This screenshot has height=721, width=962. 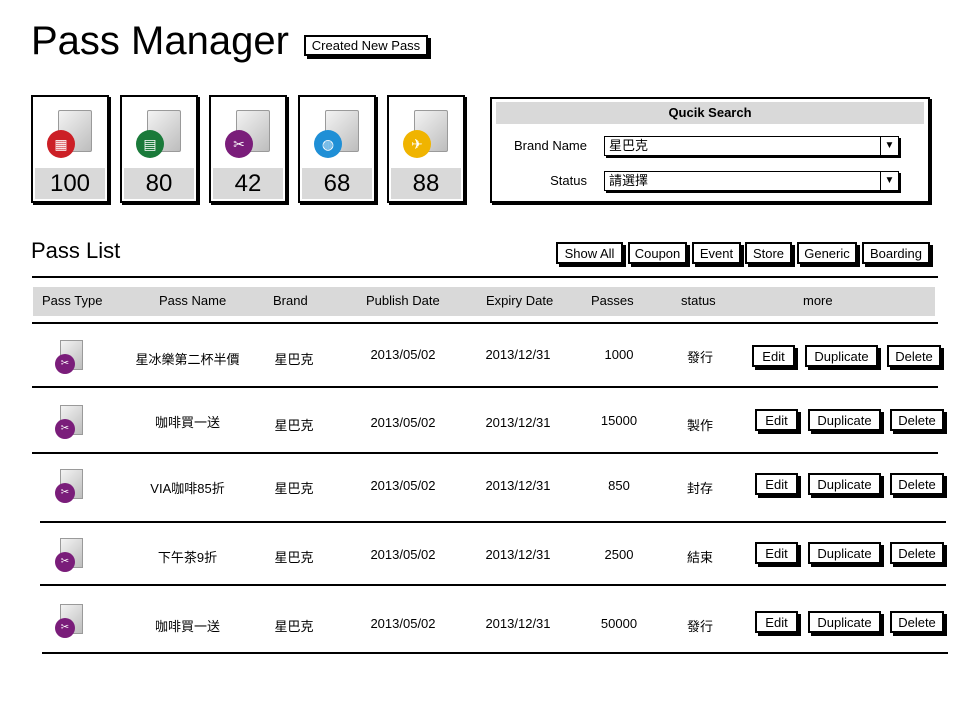 I want to click on stat-card-boarding: ✈ 88, so click(x=426, y=149).